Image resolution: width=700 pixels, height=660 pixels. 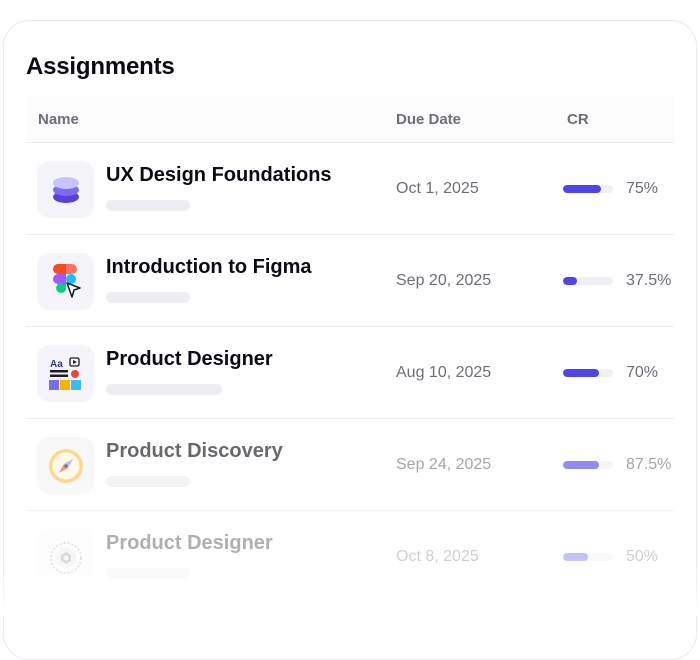 What do you see at coordinates (437, 188) in the screenshot?
I see `due-date: Oct 1, 2025` at bounding box center [437, 188].